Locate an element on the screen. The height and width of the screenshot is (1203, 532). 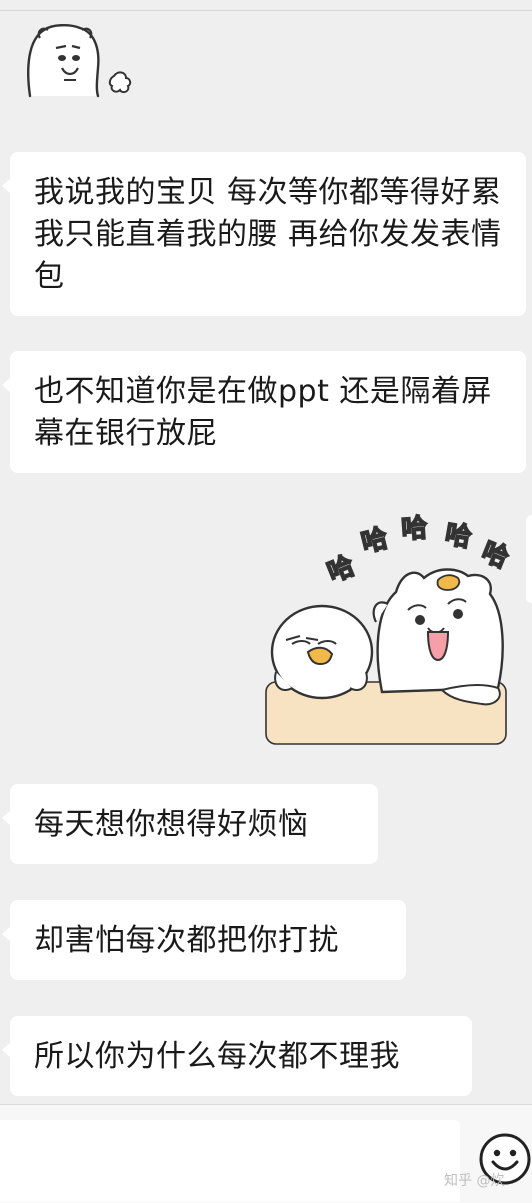
message-bubble: 我说我的宝贝 每次等你都等得好累 我只能直着我的腰 再给你发发表情包 is located at coordinates (264, 234).